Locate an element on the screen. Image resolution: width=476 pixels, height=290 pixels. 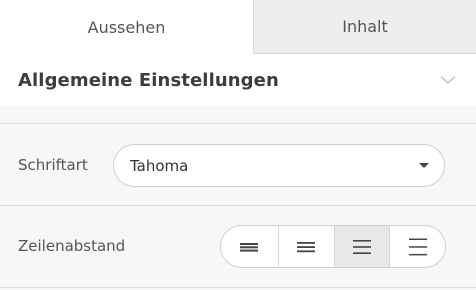
caret-down-icon is located at coordinates (424, 165).